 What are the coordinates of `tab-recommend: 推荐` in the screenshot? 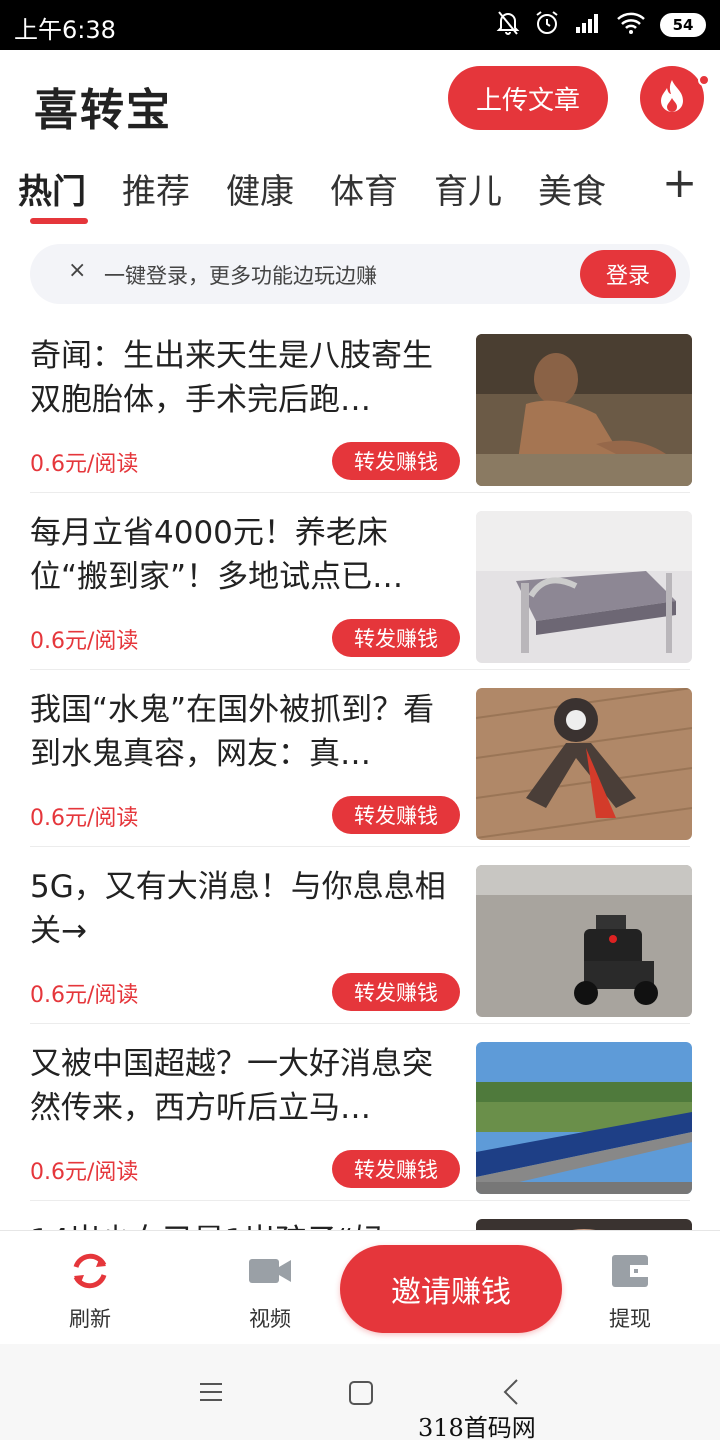 It's located at (156, 188).